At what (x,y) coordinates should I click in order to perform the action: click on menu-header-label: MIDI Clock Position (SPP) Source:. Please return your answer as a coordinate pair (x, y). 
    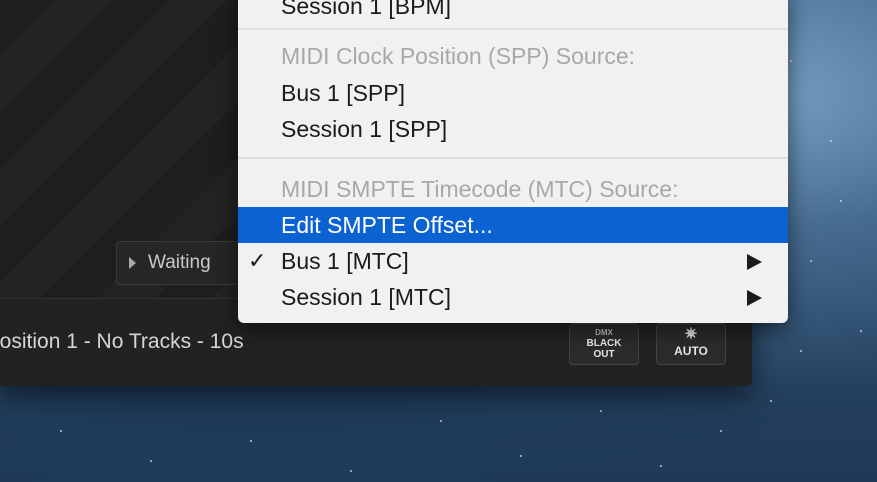
    Looking at the image, I should click on (458, 56).